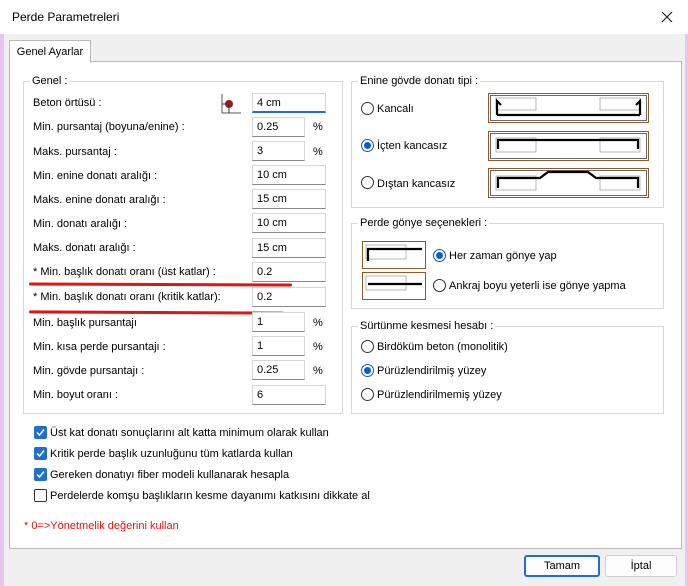  What do you see at coordinates (289, 175) in the screenshot?
I see `min-enine-donati-input` at bounding box center [289, 175].